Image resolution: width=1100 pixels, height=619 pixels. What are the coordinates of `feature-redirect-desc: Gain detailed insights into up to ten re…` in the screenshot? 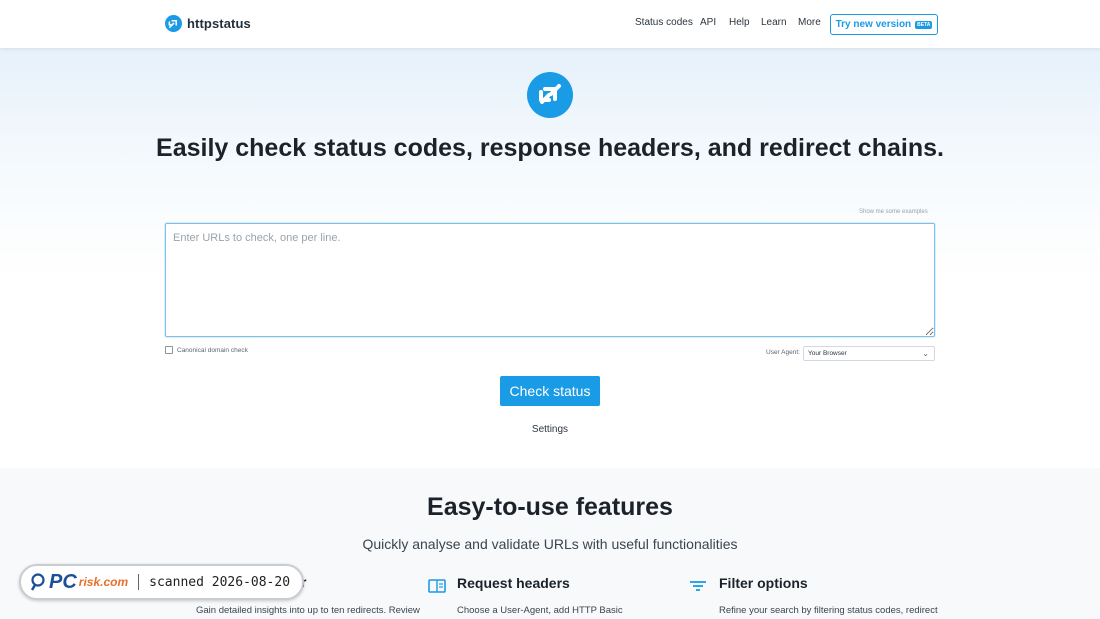 It's located at (308, 610).